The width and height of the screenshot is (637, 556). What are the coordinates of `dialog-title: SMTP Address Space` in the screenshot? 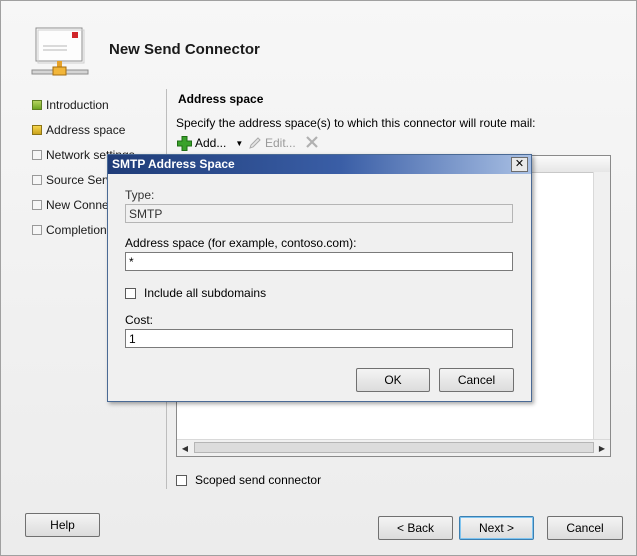 It's located at (173, 164).